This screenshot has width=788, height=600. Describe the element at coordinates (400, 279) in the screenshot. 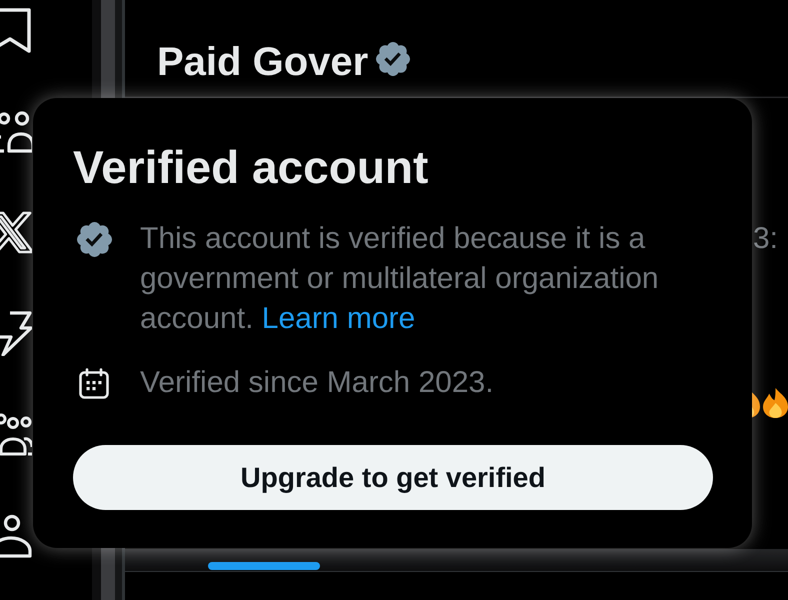

I see `verification-description: This account is verified because it is a government or multilateral organization account. Learn more` at that location.